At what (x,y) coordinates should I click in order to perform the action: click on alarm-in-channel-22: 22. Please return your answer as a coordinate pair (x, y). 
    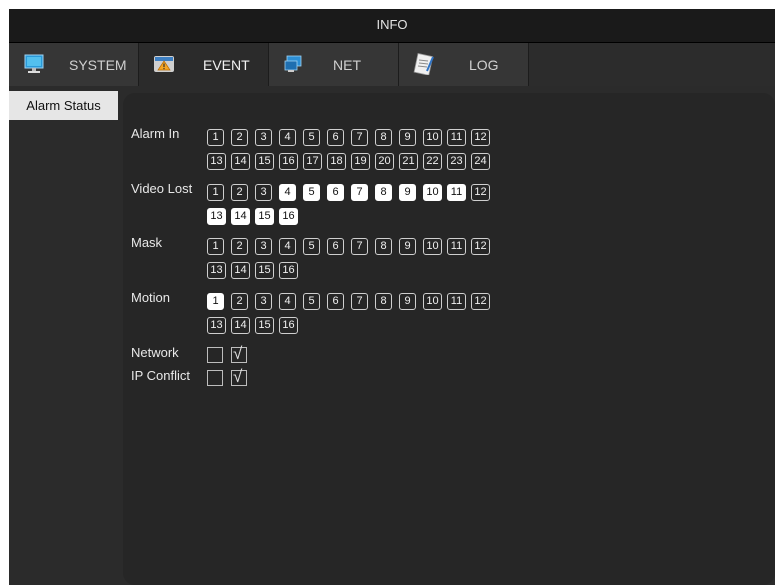
    Looking at the image, I should click on (432, 161).